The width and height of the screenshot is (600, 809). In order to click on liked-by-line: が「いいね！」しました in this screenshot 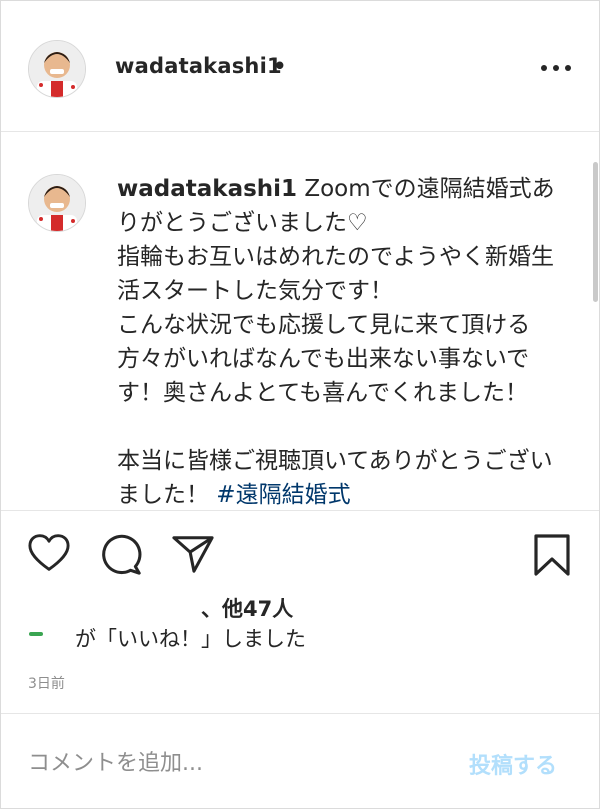, I will do `click(167, 638)`.